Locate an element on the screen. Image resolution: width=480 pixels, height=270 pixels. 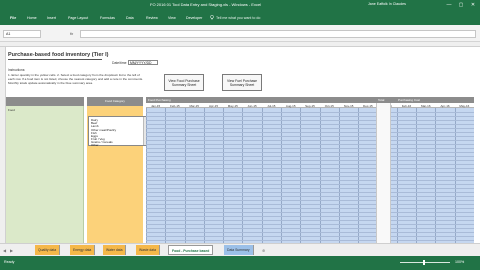
tab-scroll-right-icon: ▶ is located at coordinates (11, 250).